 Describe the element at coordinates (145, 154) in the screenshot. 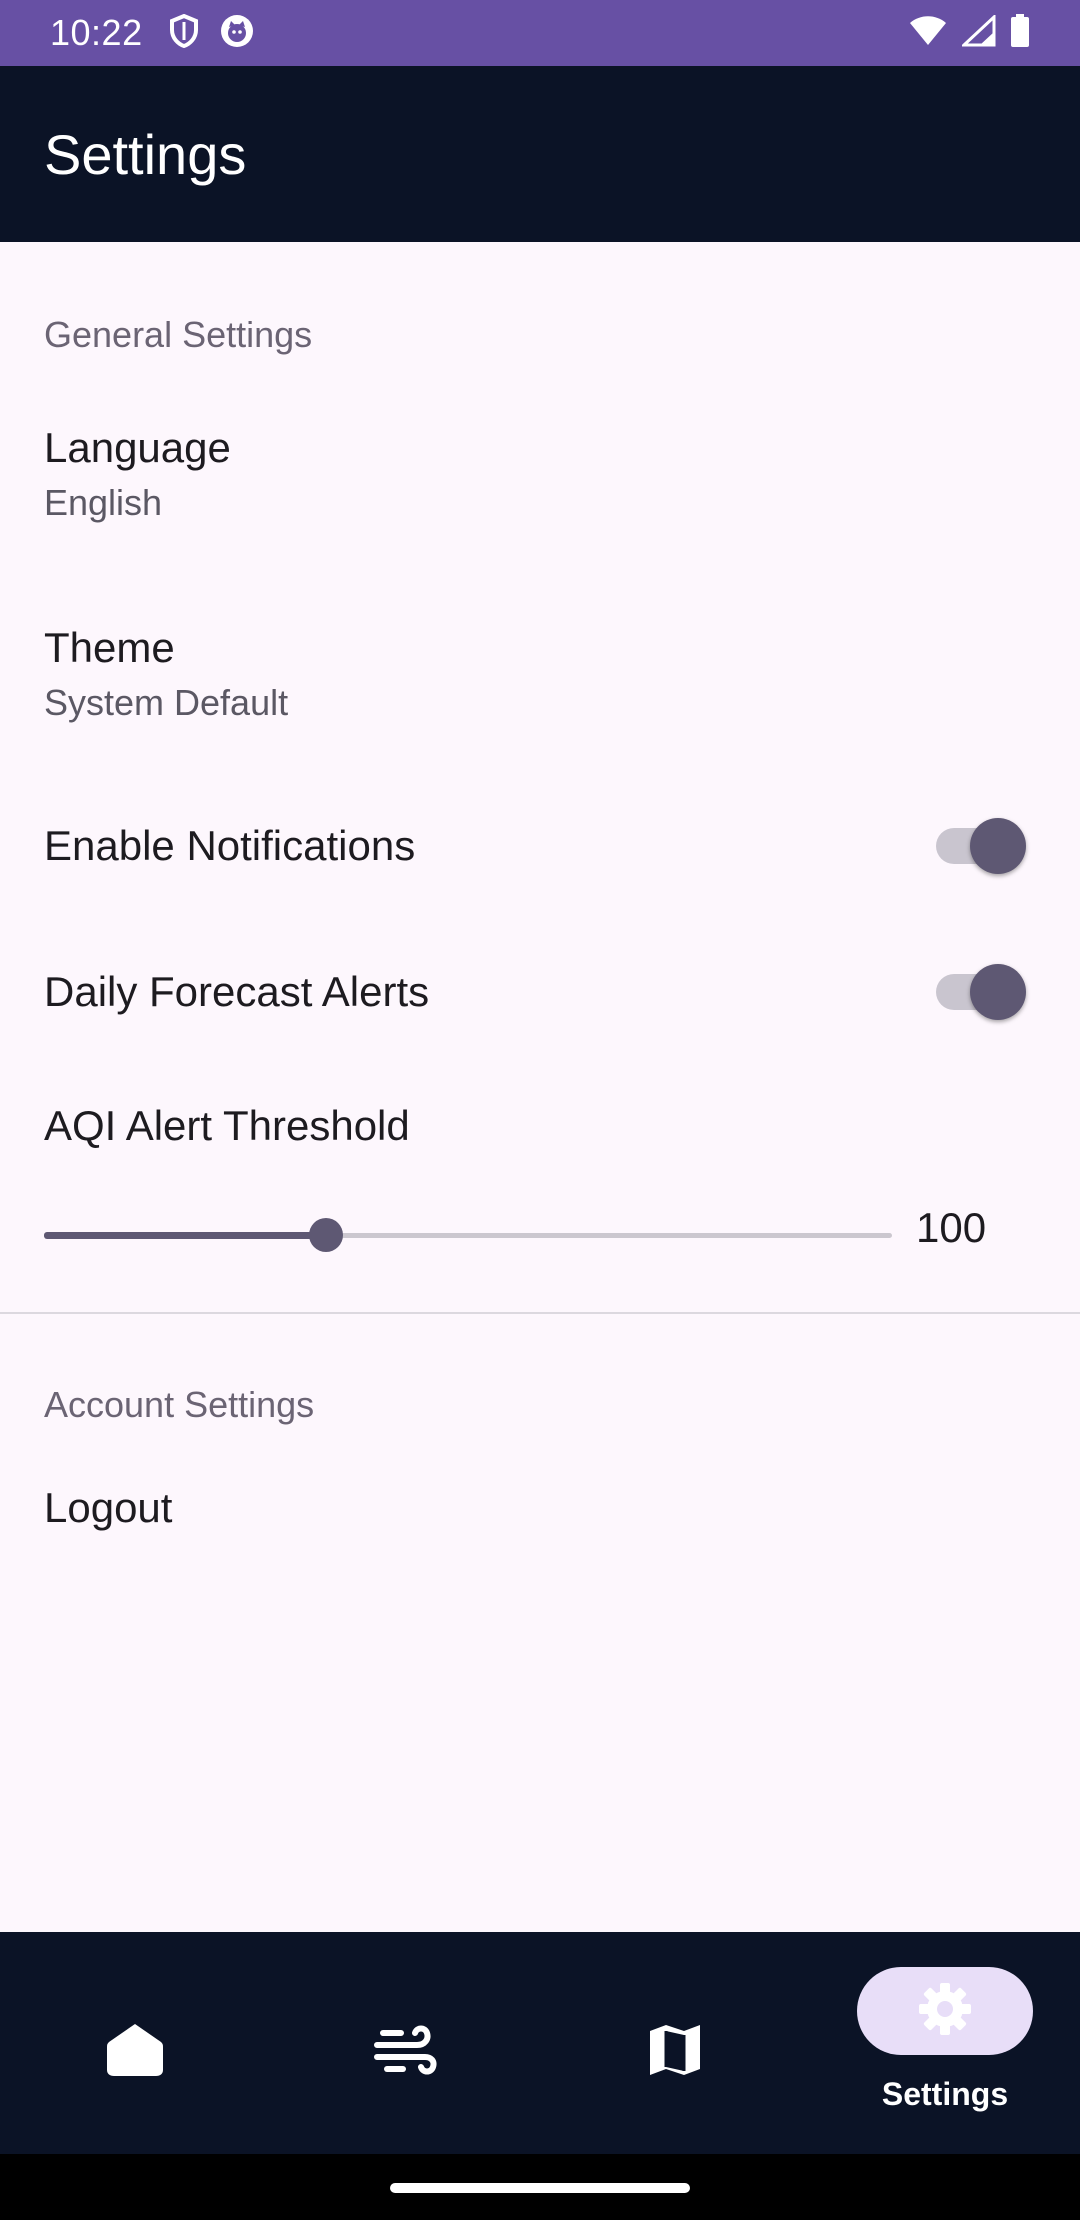

I see `page-title: Settings` at that location.